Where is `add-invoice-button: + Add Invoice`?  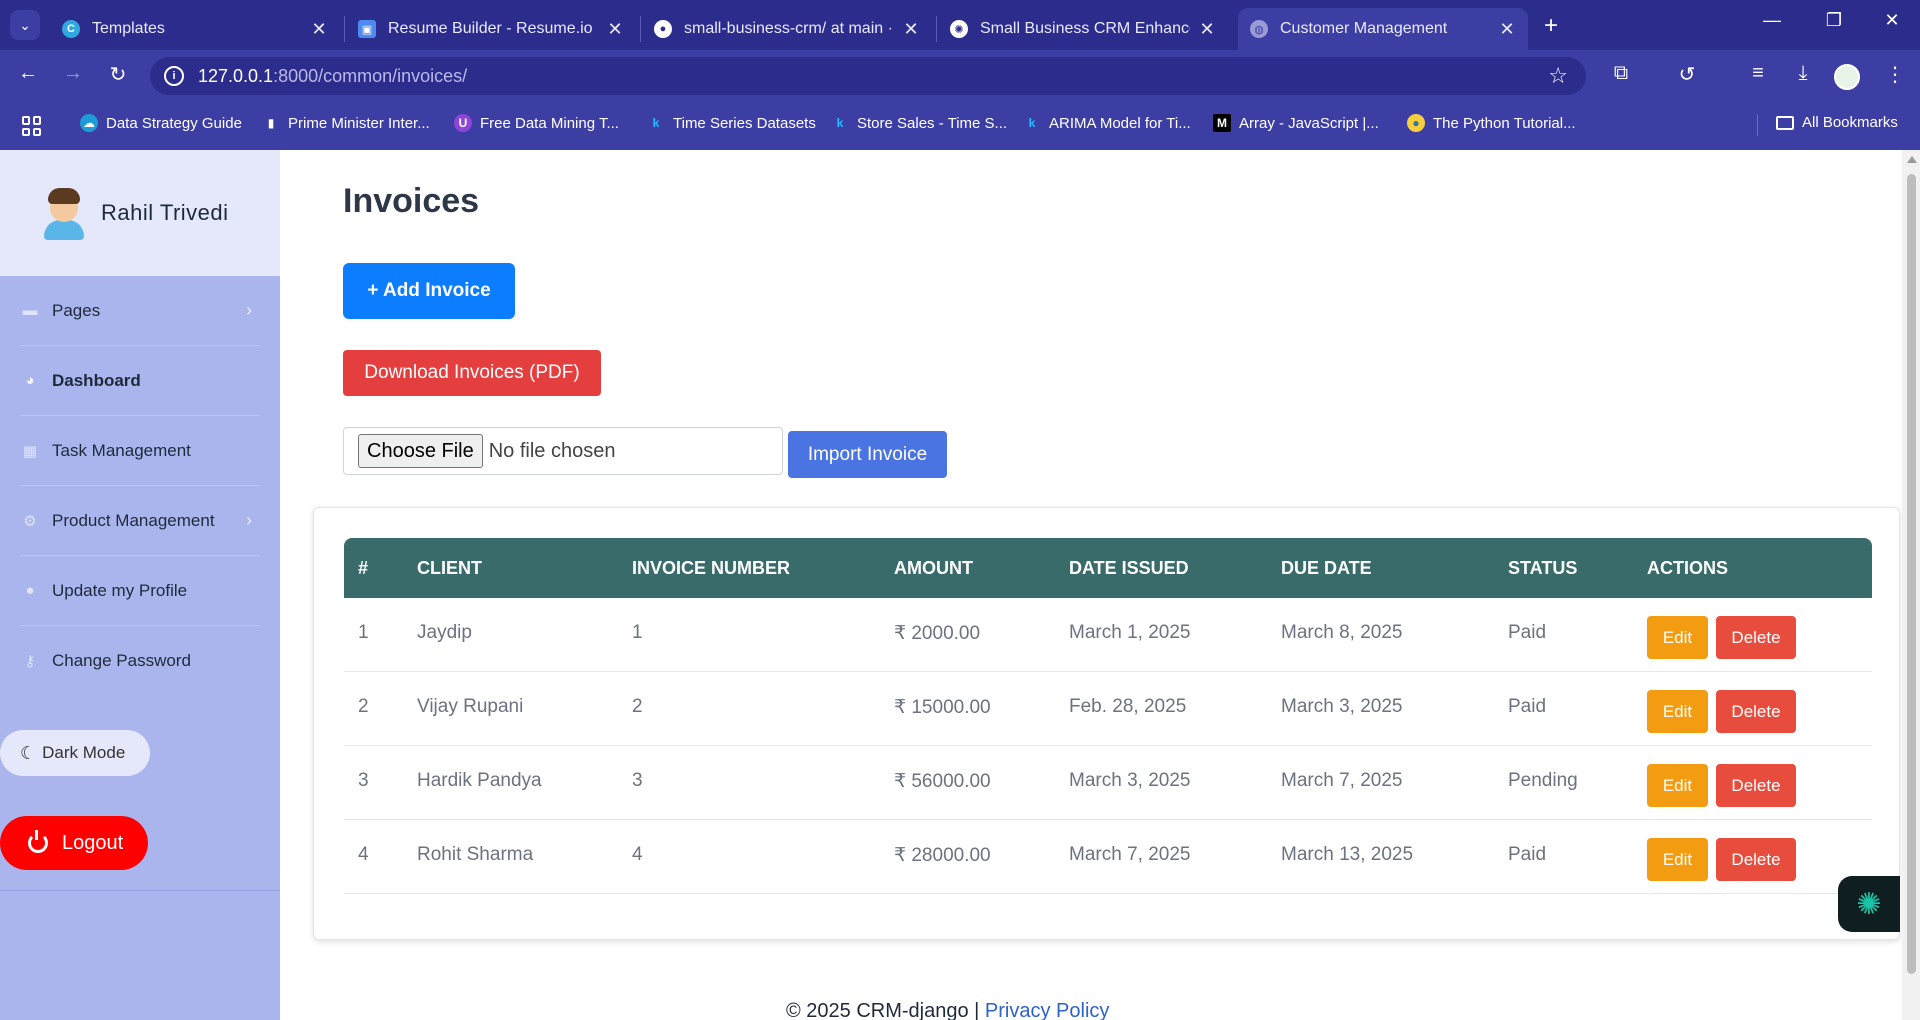 add-invoice-button: + Add Invoice is located at coordinates (429, 291).